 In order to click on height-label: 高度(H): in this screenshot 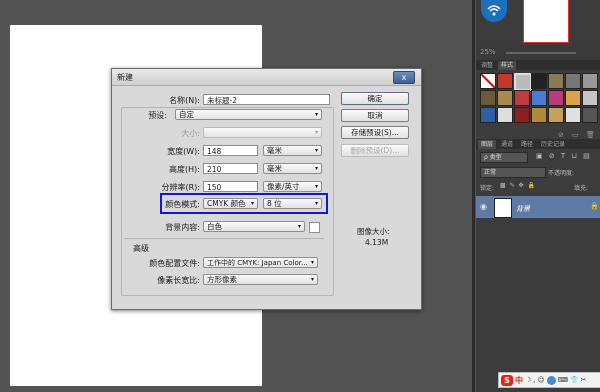, I will do `click(184, 169)`.